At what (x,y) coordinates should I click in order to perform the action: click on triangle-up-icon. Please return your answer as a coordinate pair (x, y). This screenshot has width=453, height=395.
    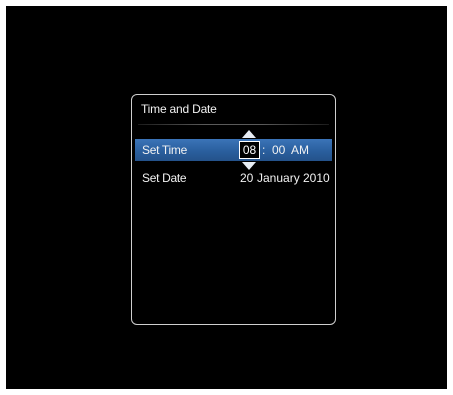
    Looking at the image, I should click on (249, 134).